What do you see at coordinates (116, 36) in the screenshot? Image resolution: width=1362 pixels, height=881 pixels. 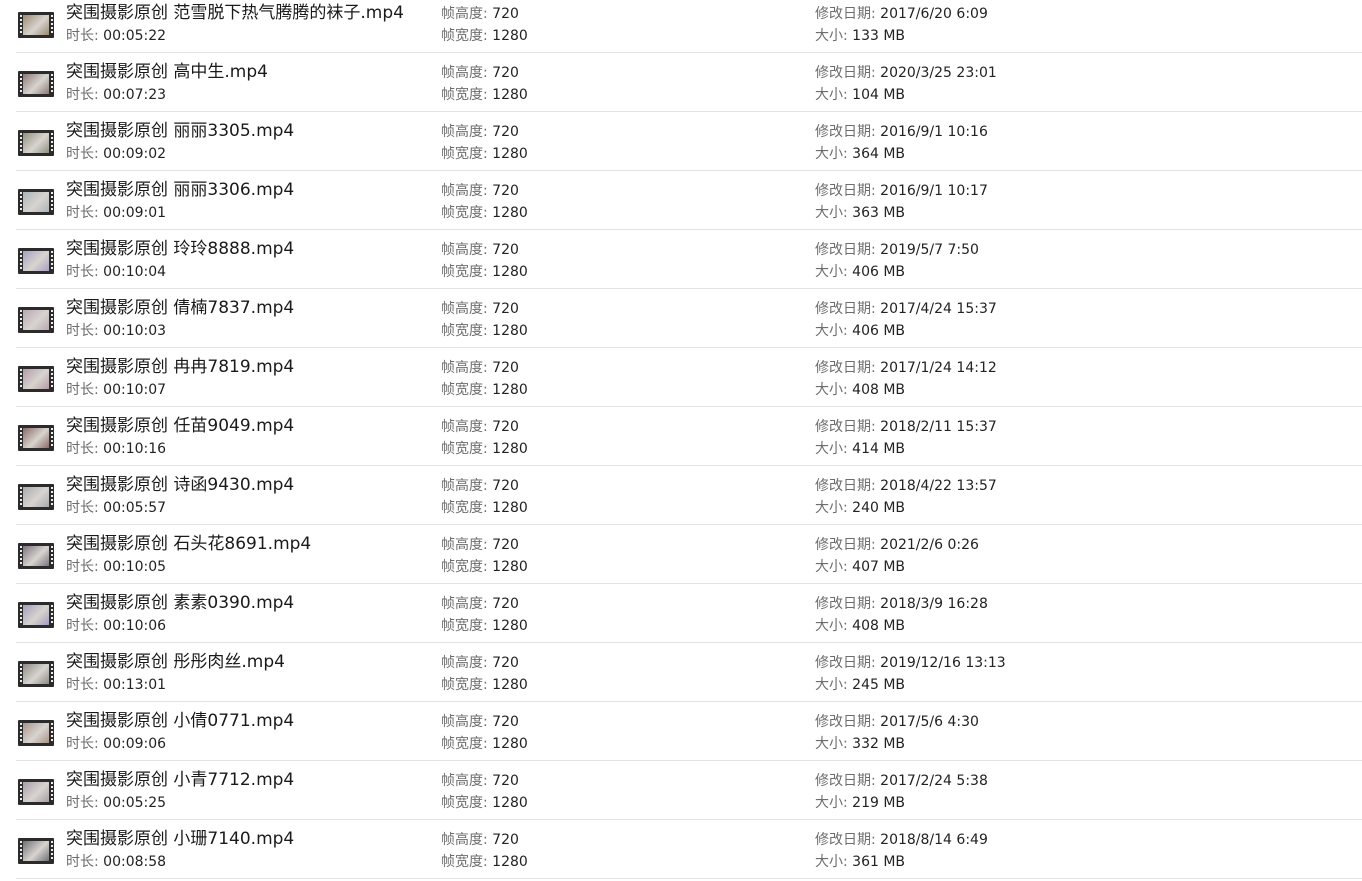 I see `duration-field: 时长: 00:05:22` at bounding box center [116, 36].